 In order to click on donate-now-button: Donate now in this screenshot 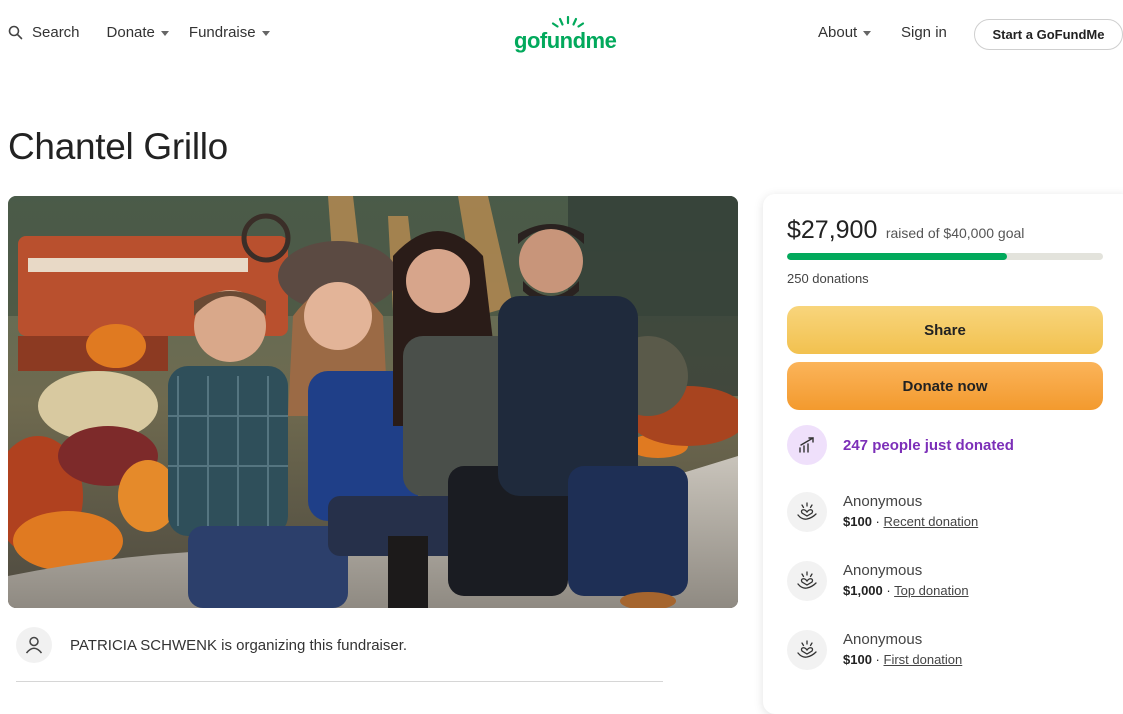, I will do `click(945, 386)`.